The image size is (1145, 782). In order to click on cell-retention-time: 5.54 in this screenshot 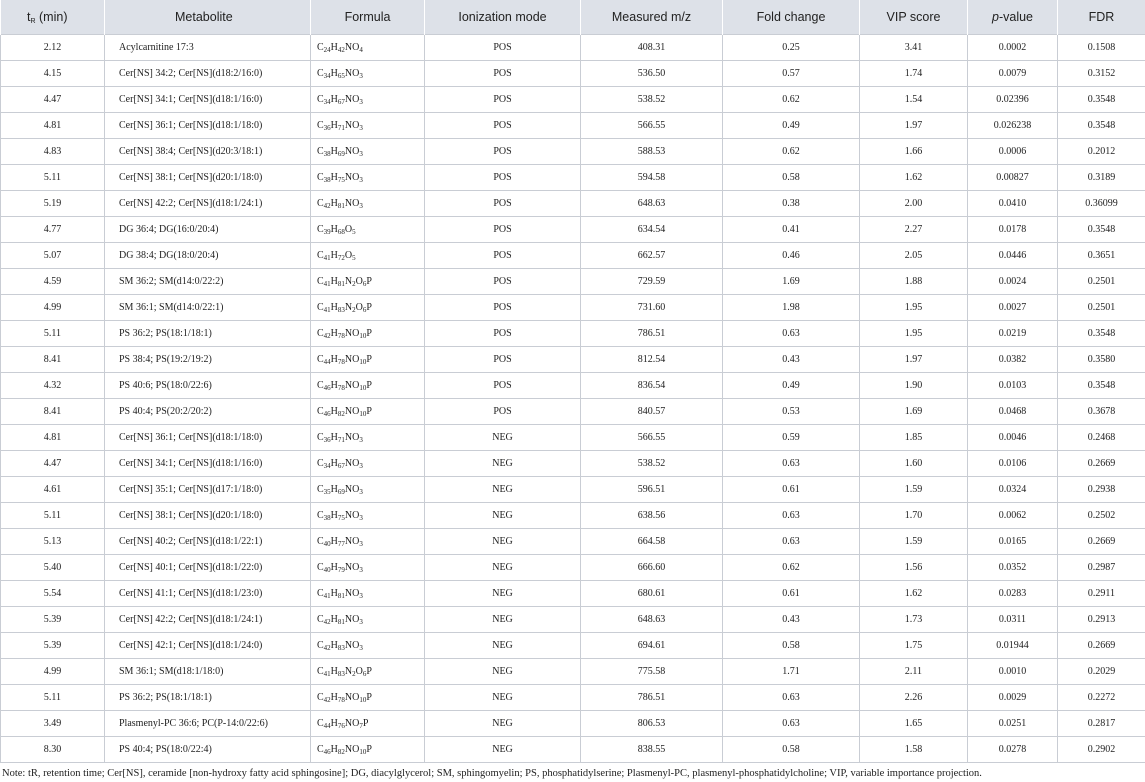, I will do `click(52, 593)`.